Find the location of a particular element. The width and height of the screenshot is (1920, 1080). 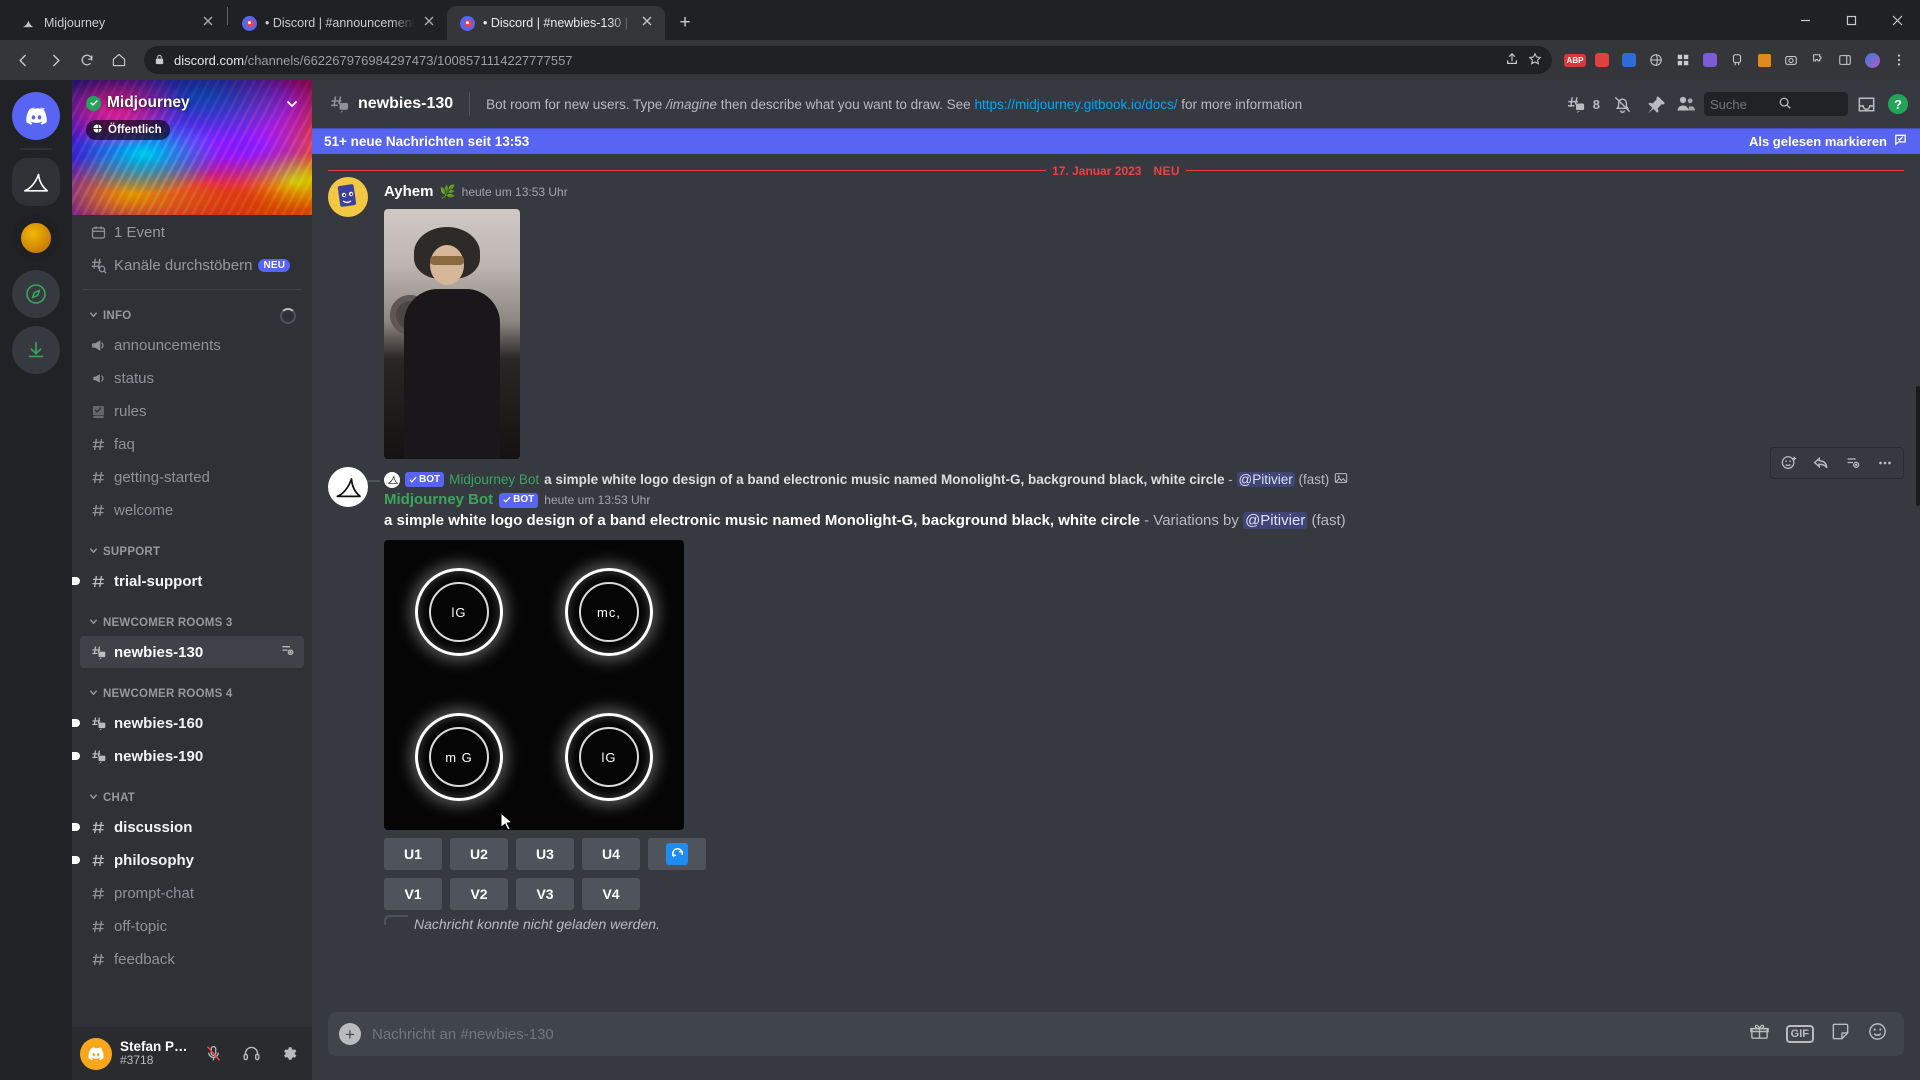

threads-icon is located at coordinates (1576, 104).